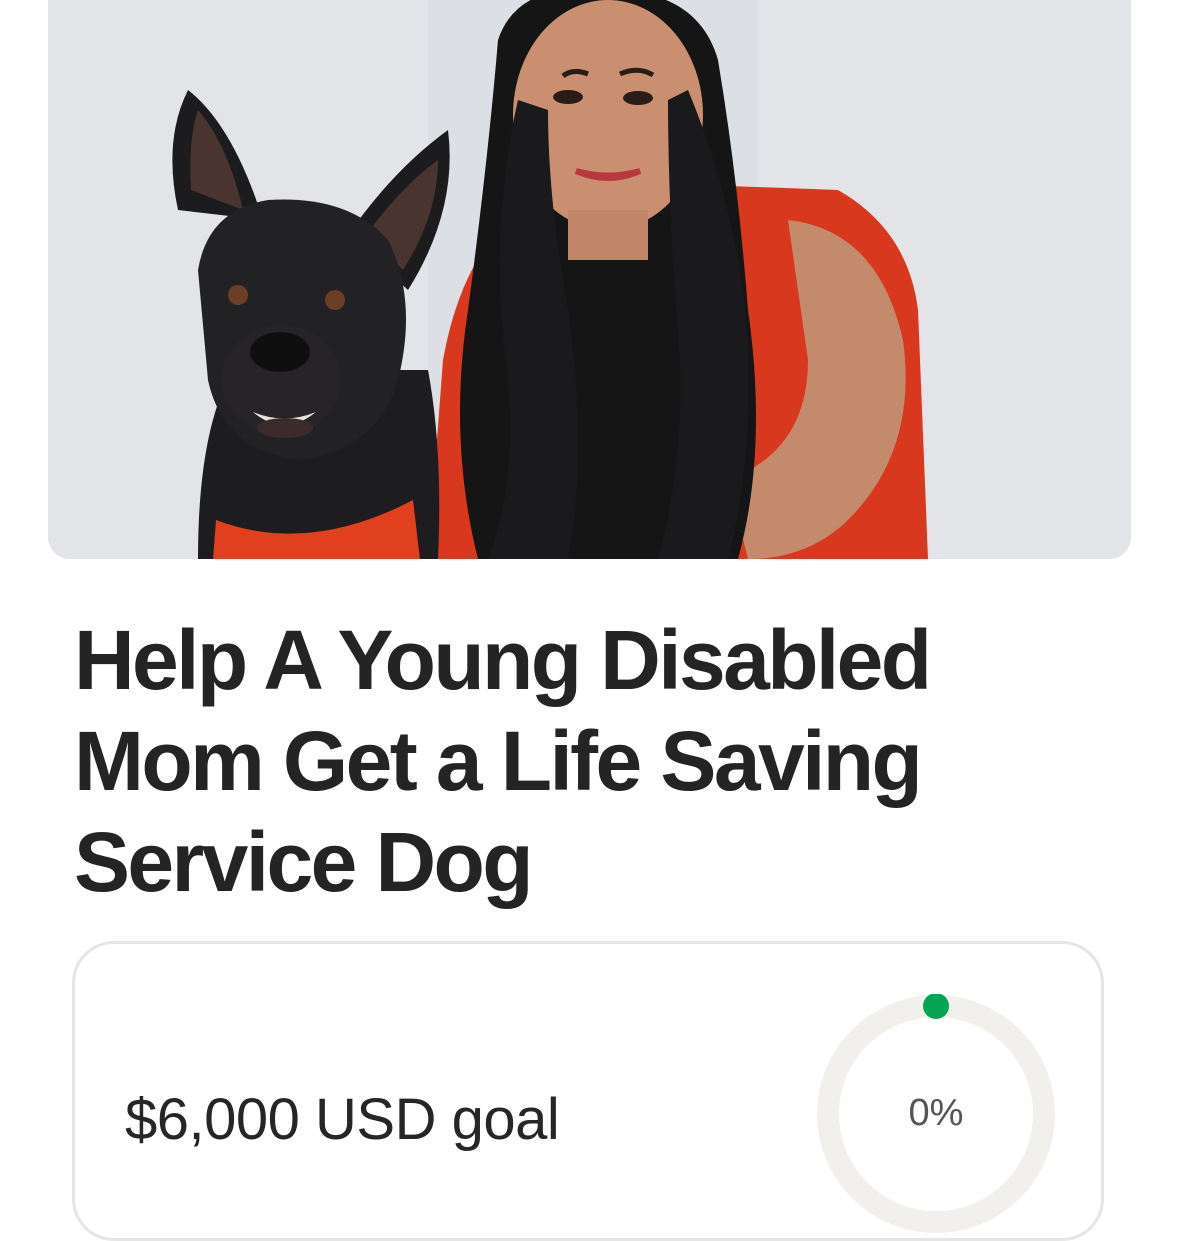 The width and height of the screenshot is (1179, 1241). I want to click on goal-amount: $6,000 USD goal, so click(342, 1119).